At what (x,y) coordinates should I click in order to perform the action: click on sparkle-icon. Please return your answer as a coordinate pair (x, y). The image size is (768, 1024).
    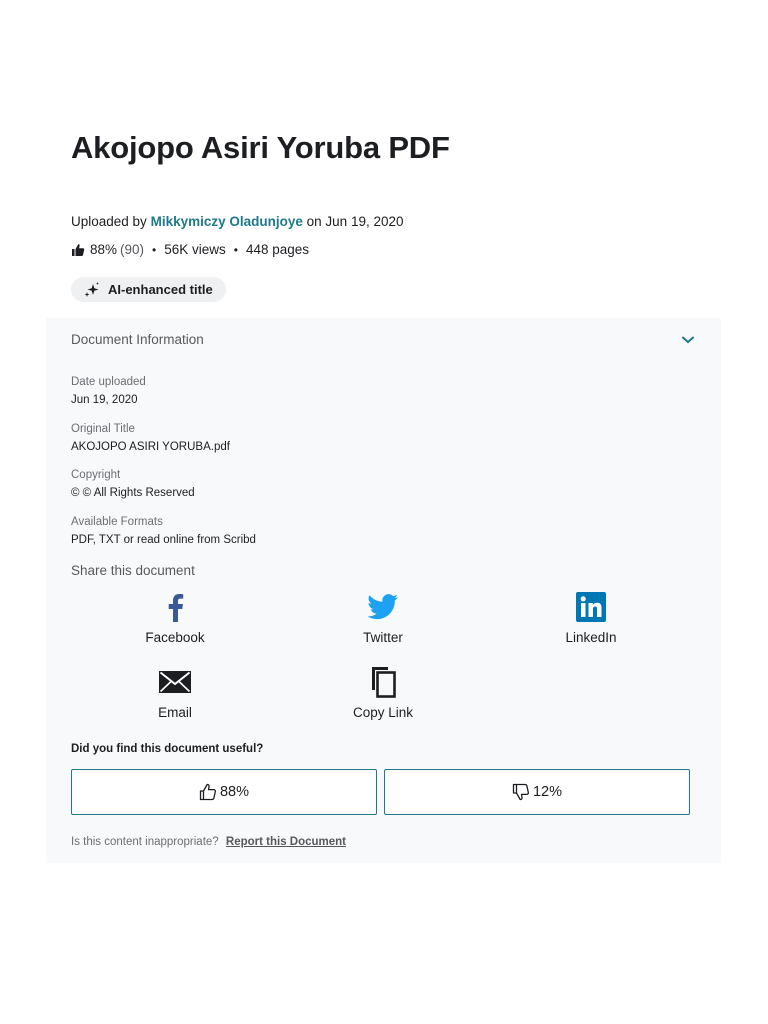
    Looking at the image, I should click on (92, 290).